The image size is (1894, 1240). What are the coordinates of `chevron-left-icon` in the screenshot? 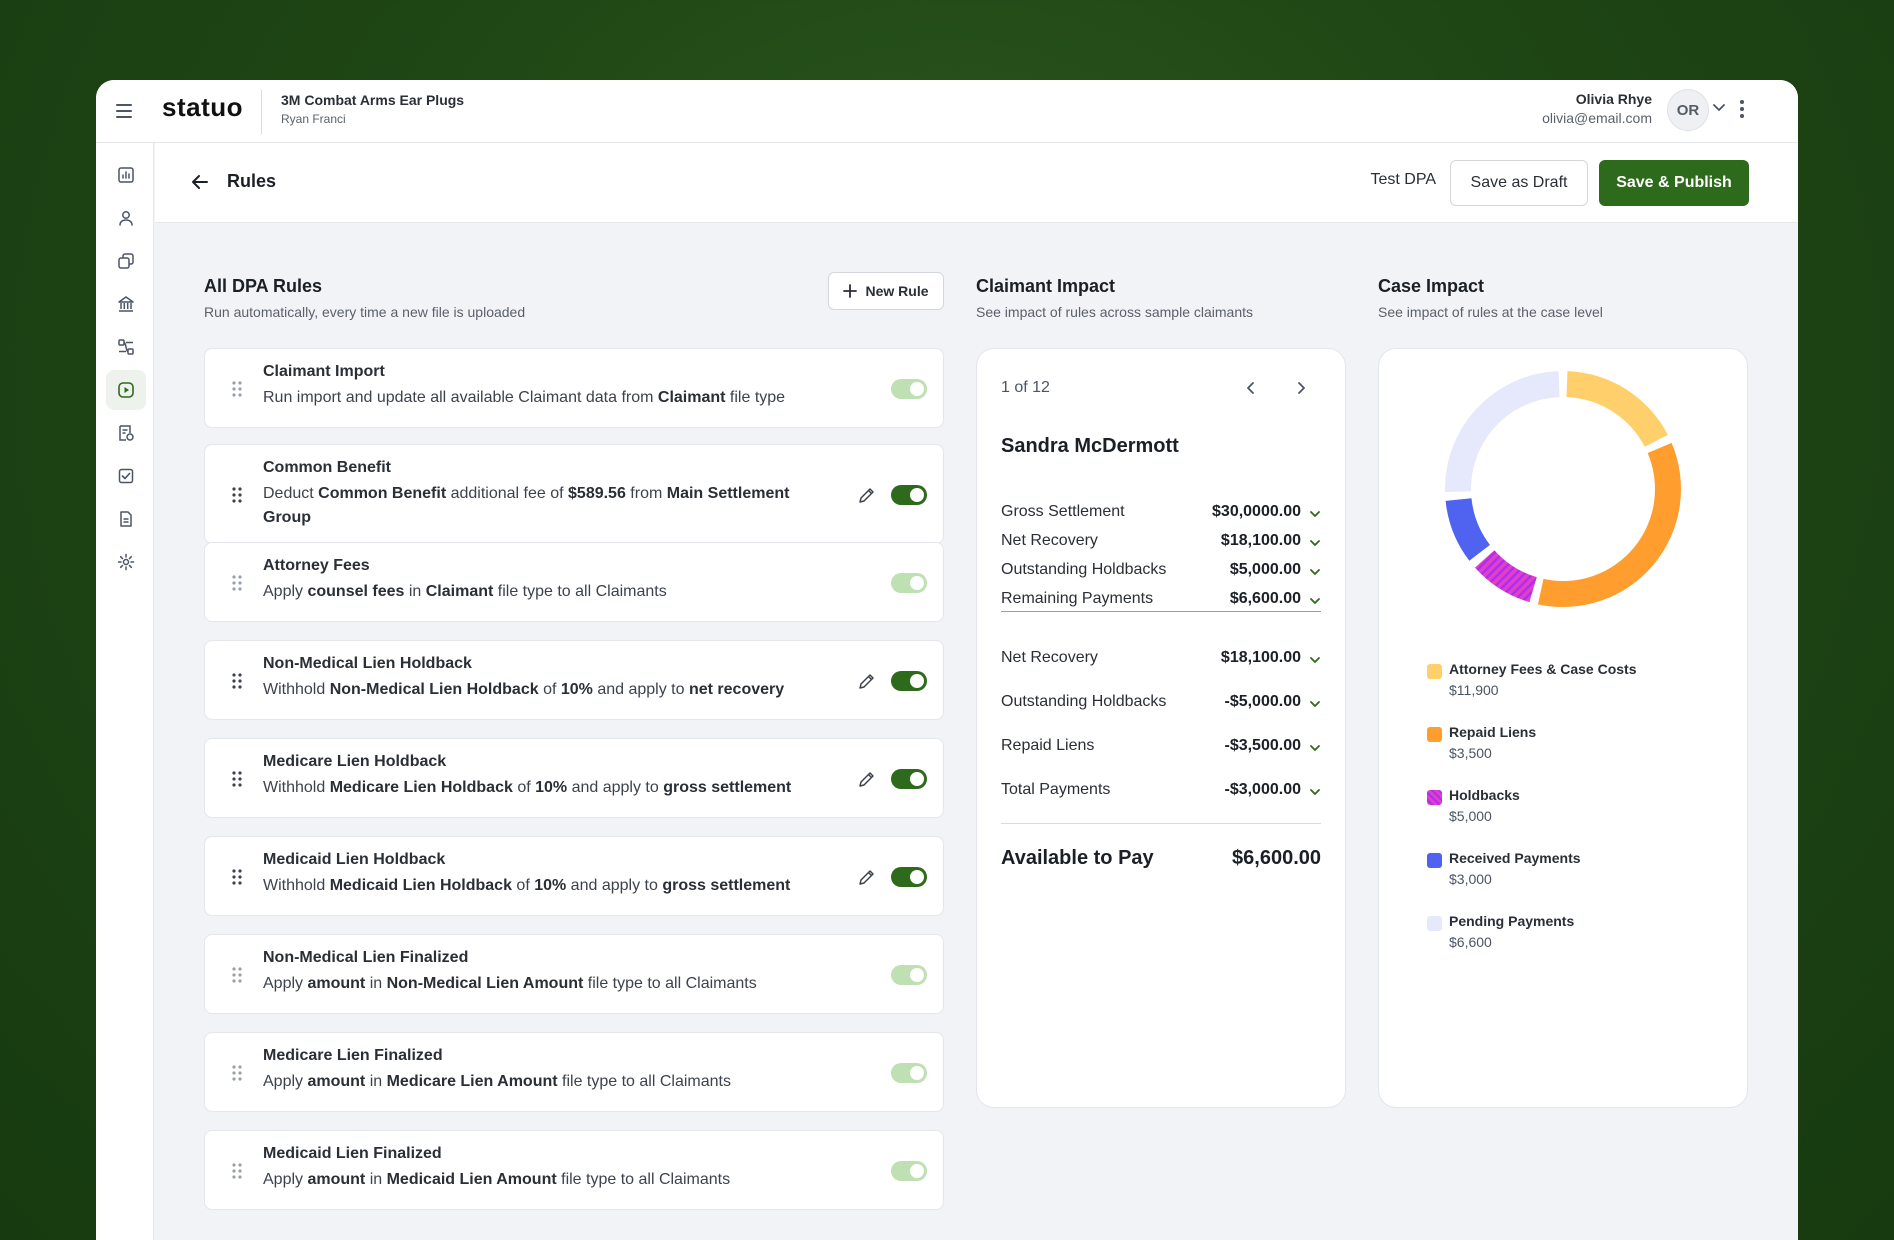 It's located at (1251, 388).